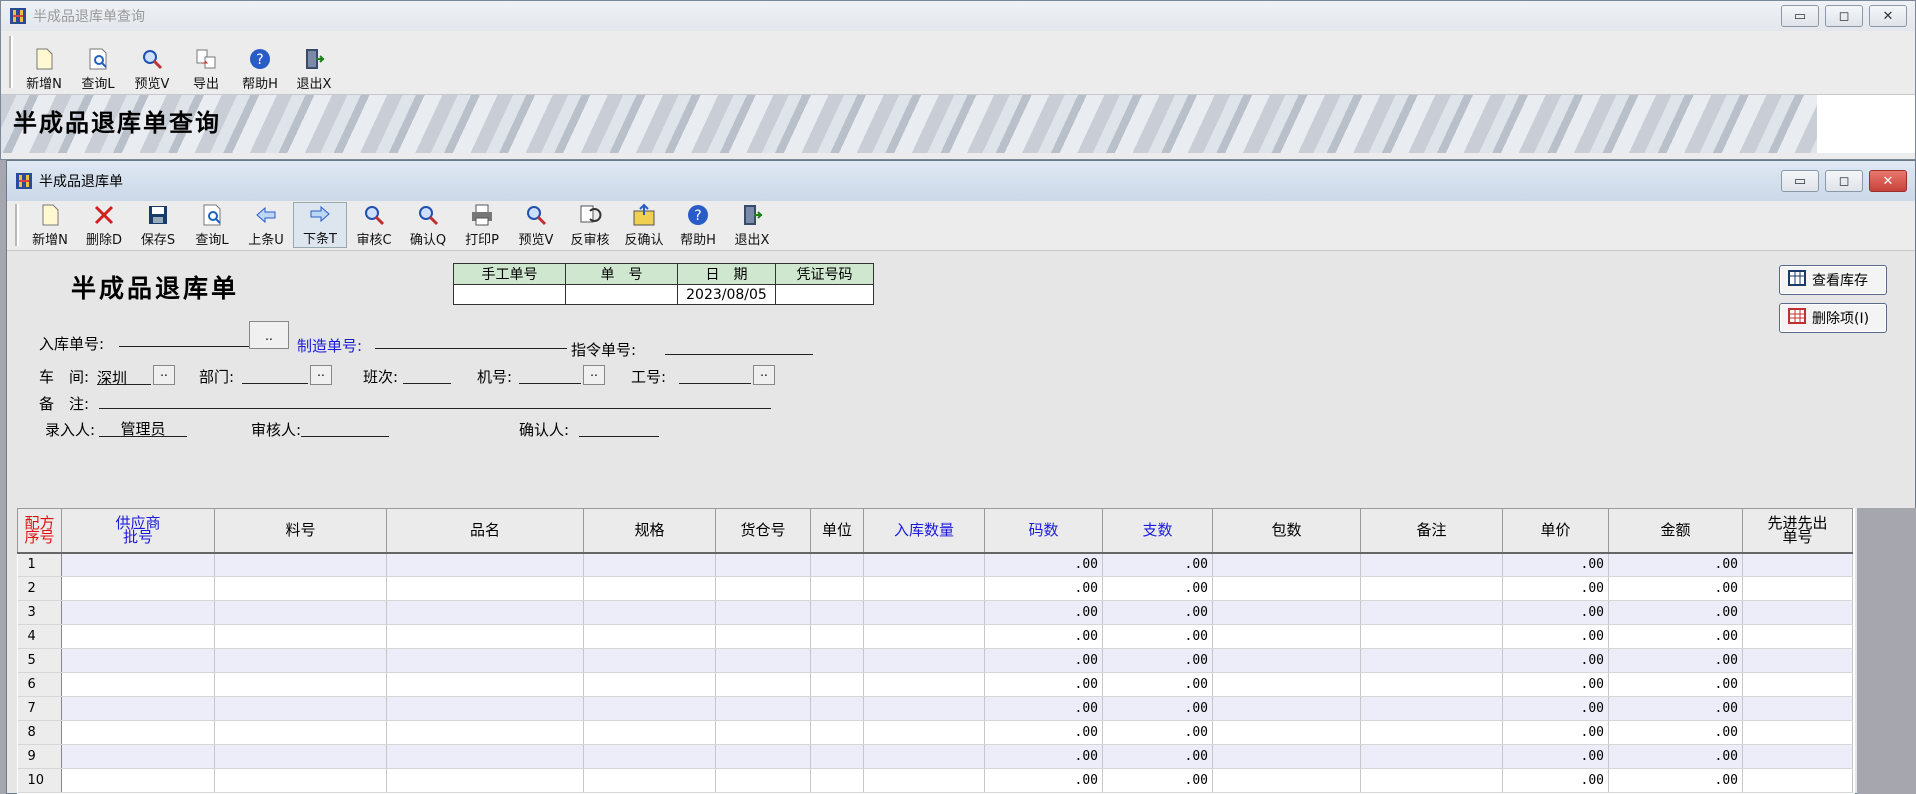 This screenshot has height=794, width=1916. What do you see at coordinates (1675, 531) in the screenshot?
I see `column-header: 金额` at bounding box center [1675, 531].